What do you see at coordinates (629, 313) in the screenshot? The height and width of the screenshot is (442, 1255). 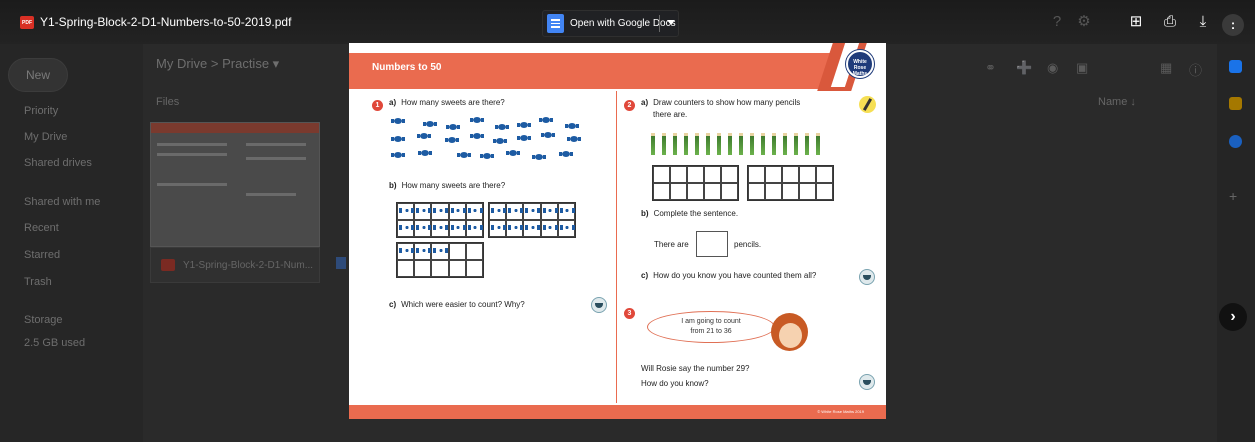 I see `question-3-number: 3` at bounding box center [629, 313].